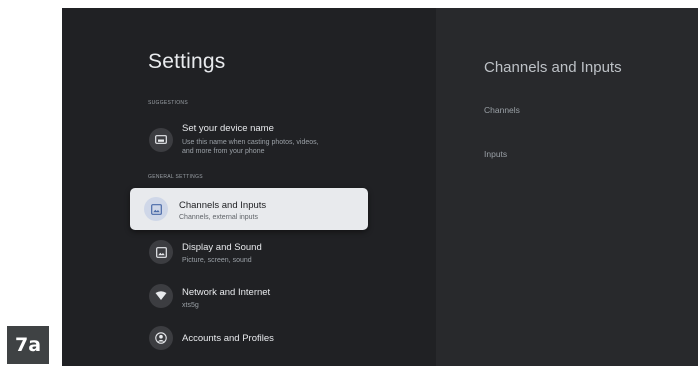  Describe the element at coordinates (553, 67) in the screenshot. I see `detail-panel-title: Channels and Inputs` at that location.